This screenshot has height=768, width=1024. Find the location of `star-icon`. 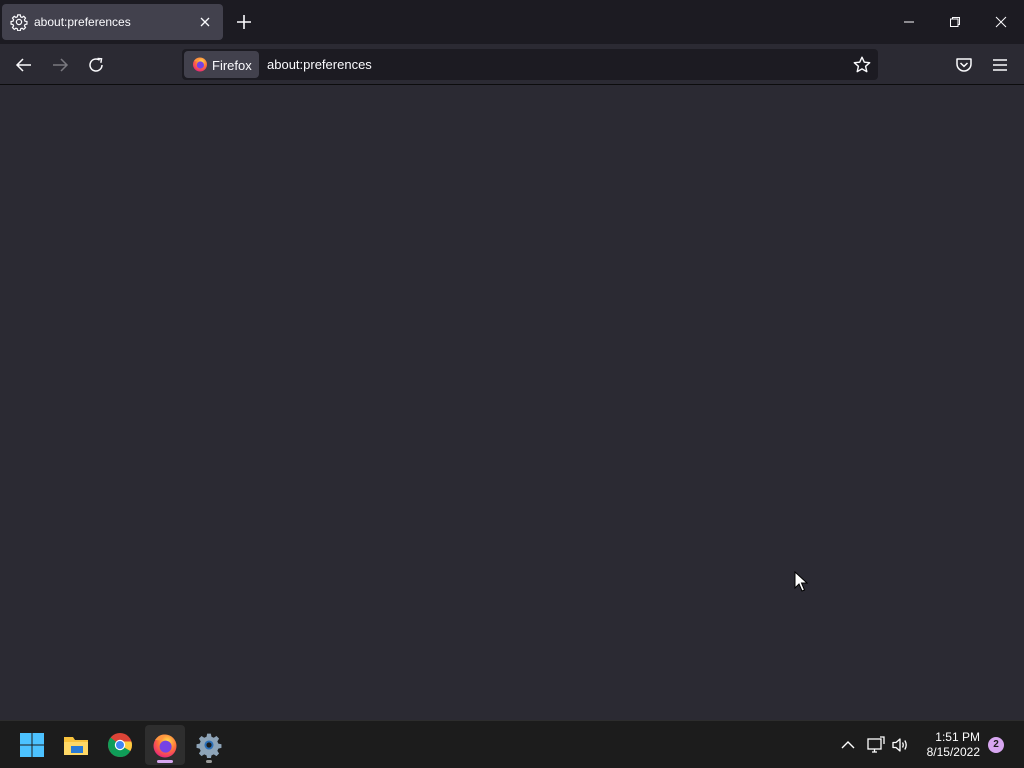

star-icon is located at coordinates (862, 65).